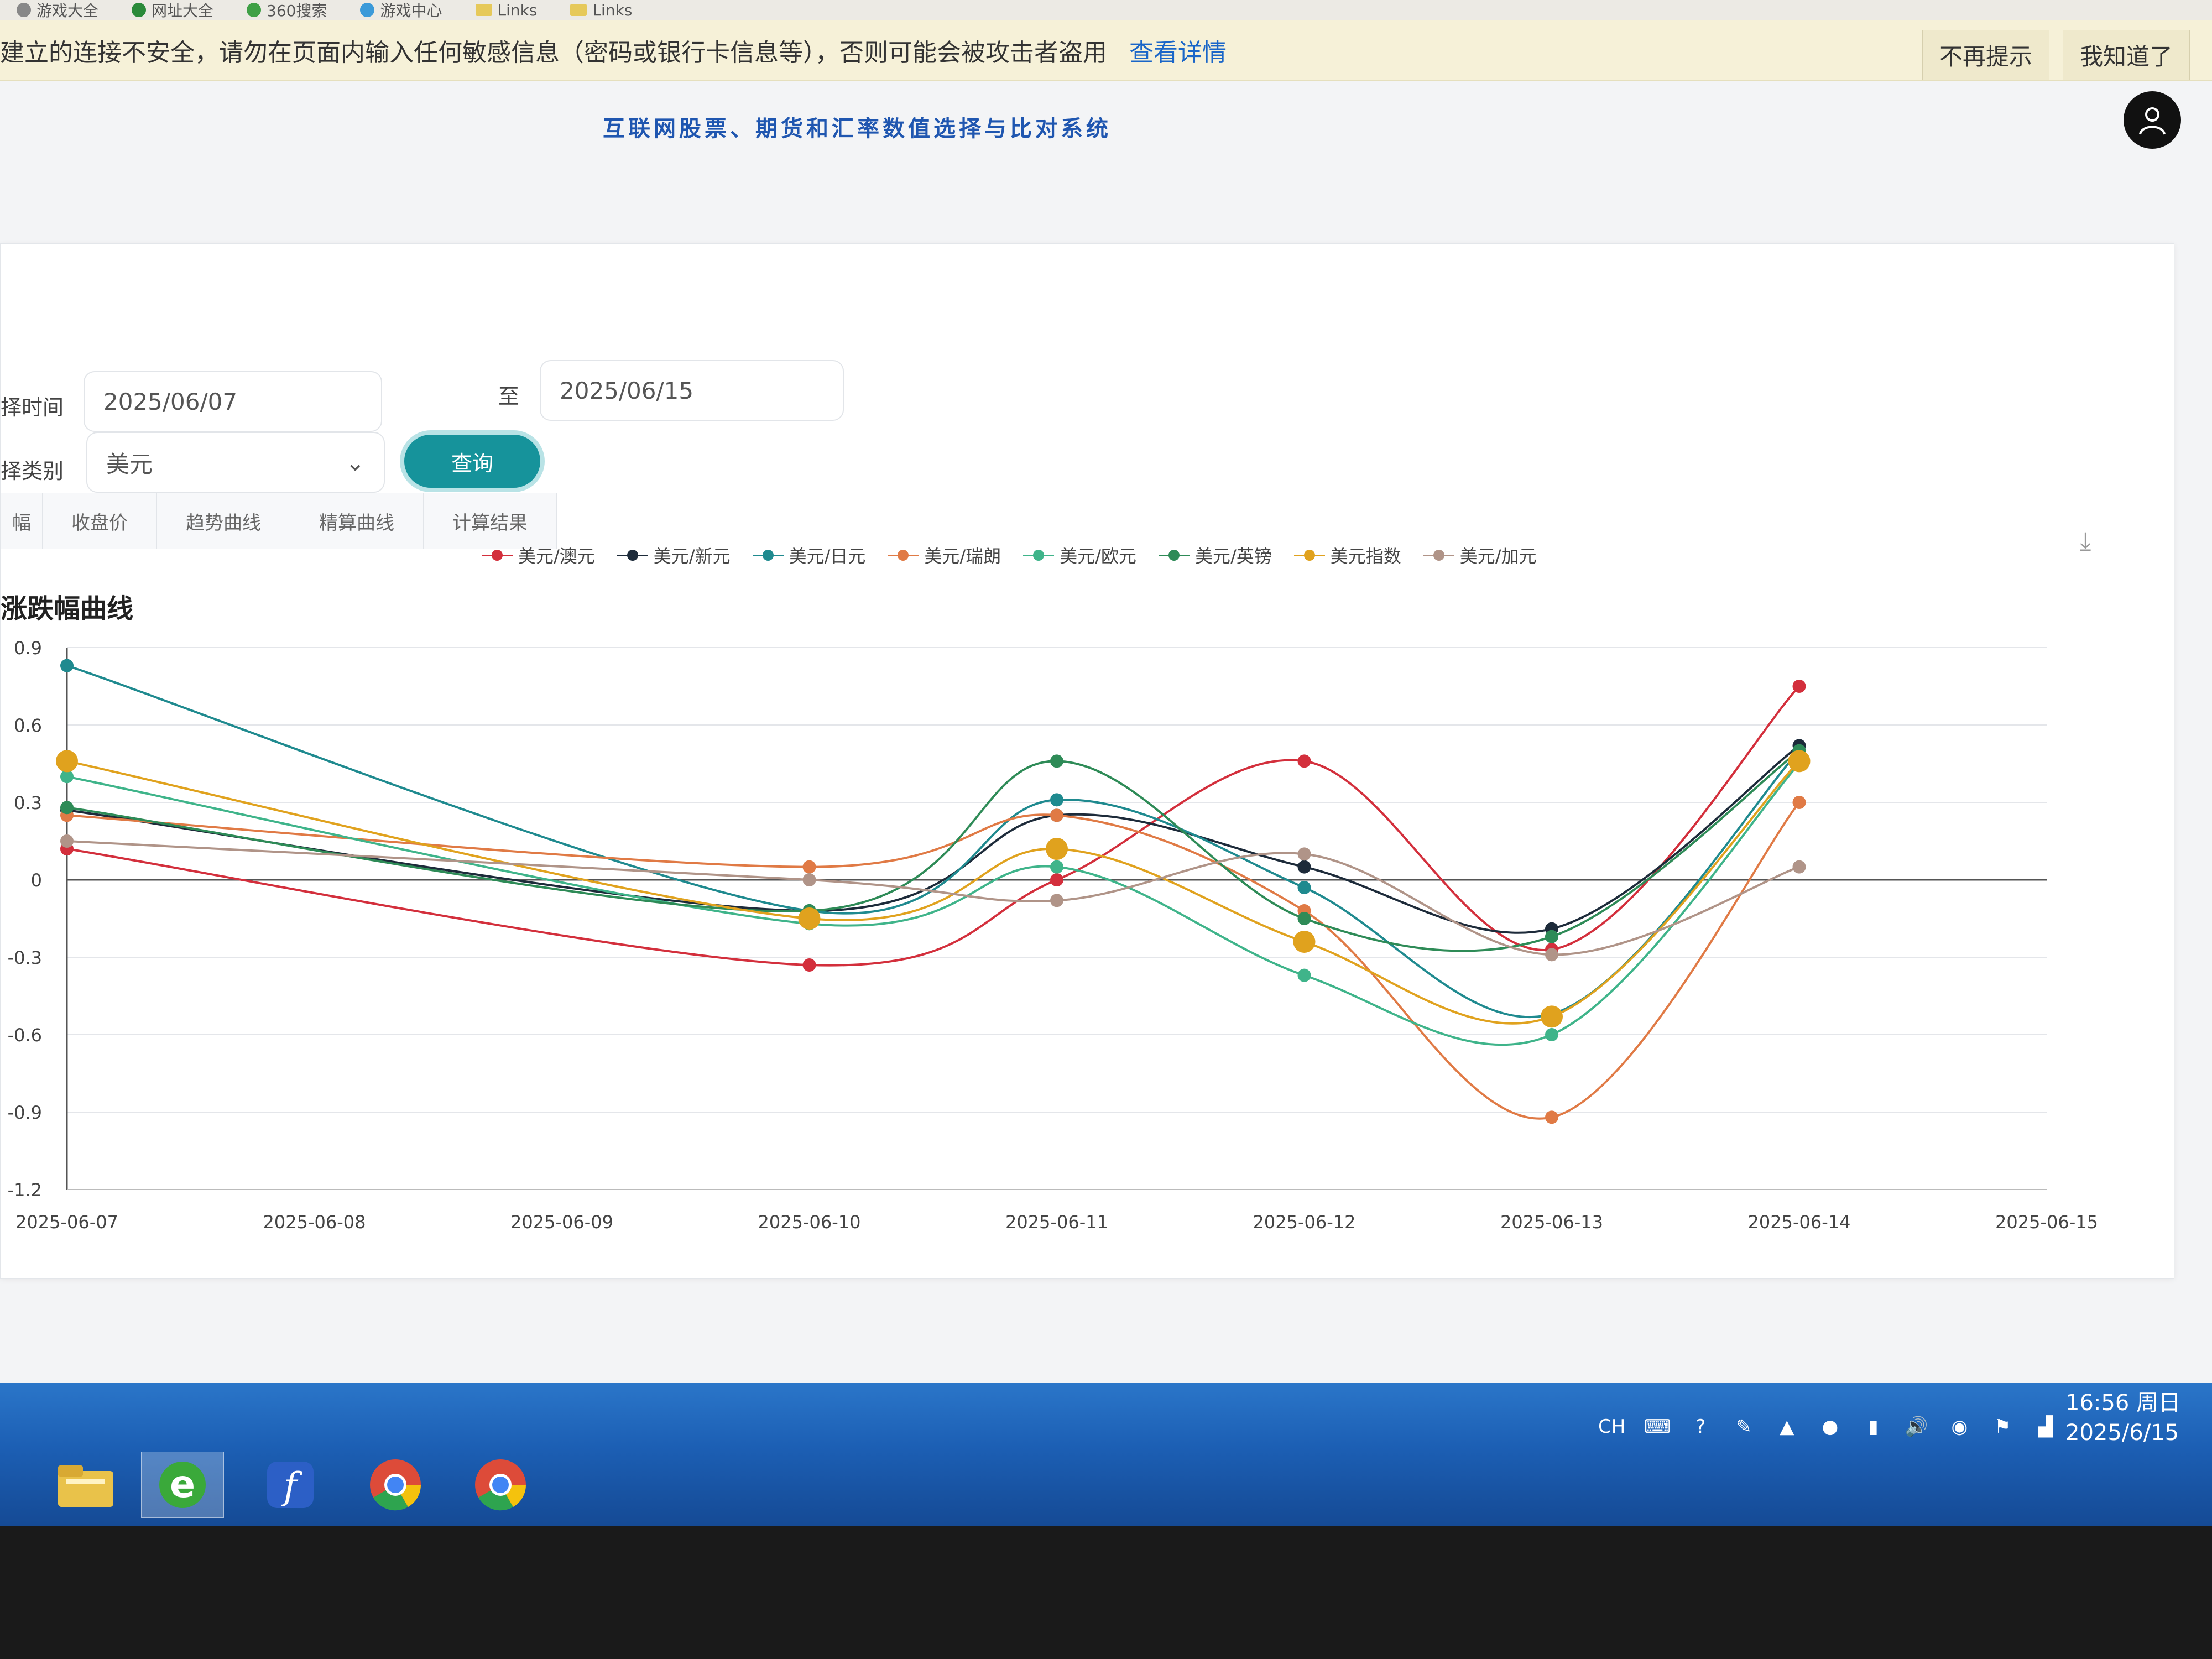 This screenshot has width=2212, height=1659. What do you see at coordinates (828, 557) in the screenshot?
I see `legend-label: 美元/日元` at bounding box center [828, 557].